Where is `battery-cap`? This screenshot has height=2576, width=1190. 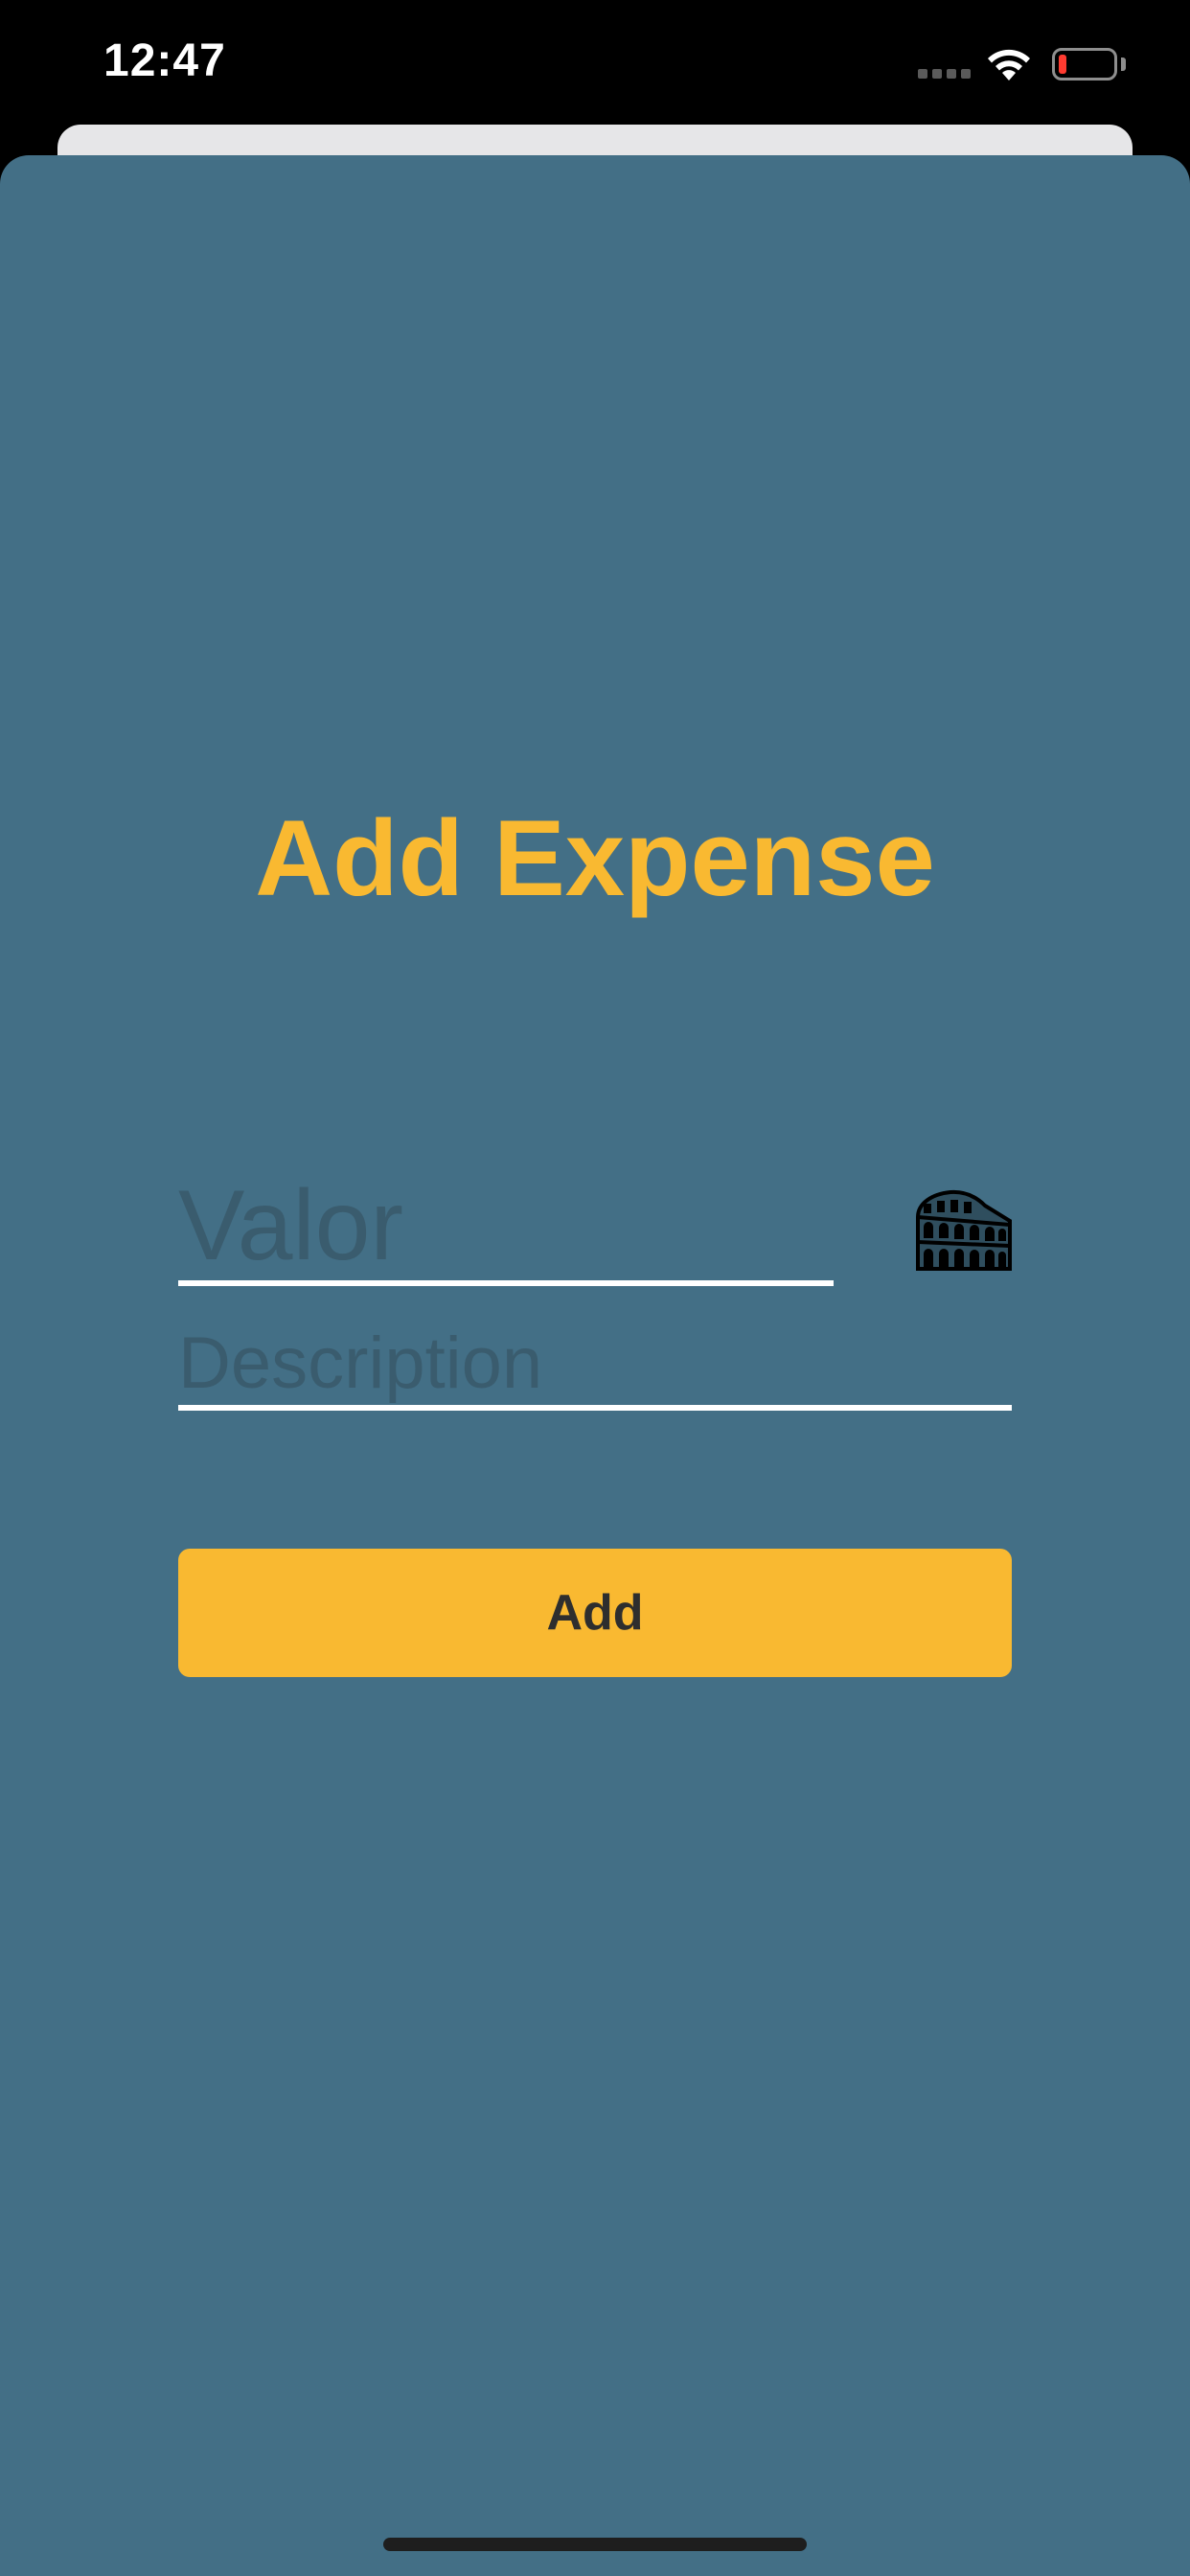
battery-cap is located at coordinates (1124, 64).